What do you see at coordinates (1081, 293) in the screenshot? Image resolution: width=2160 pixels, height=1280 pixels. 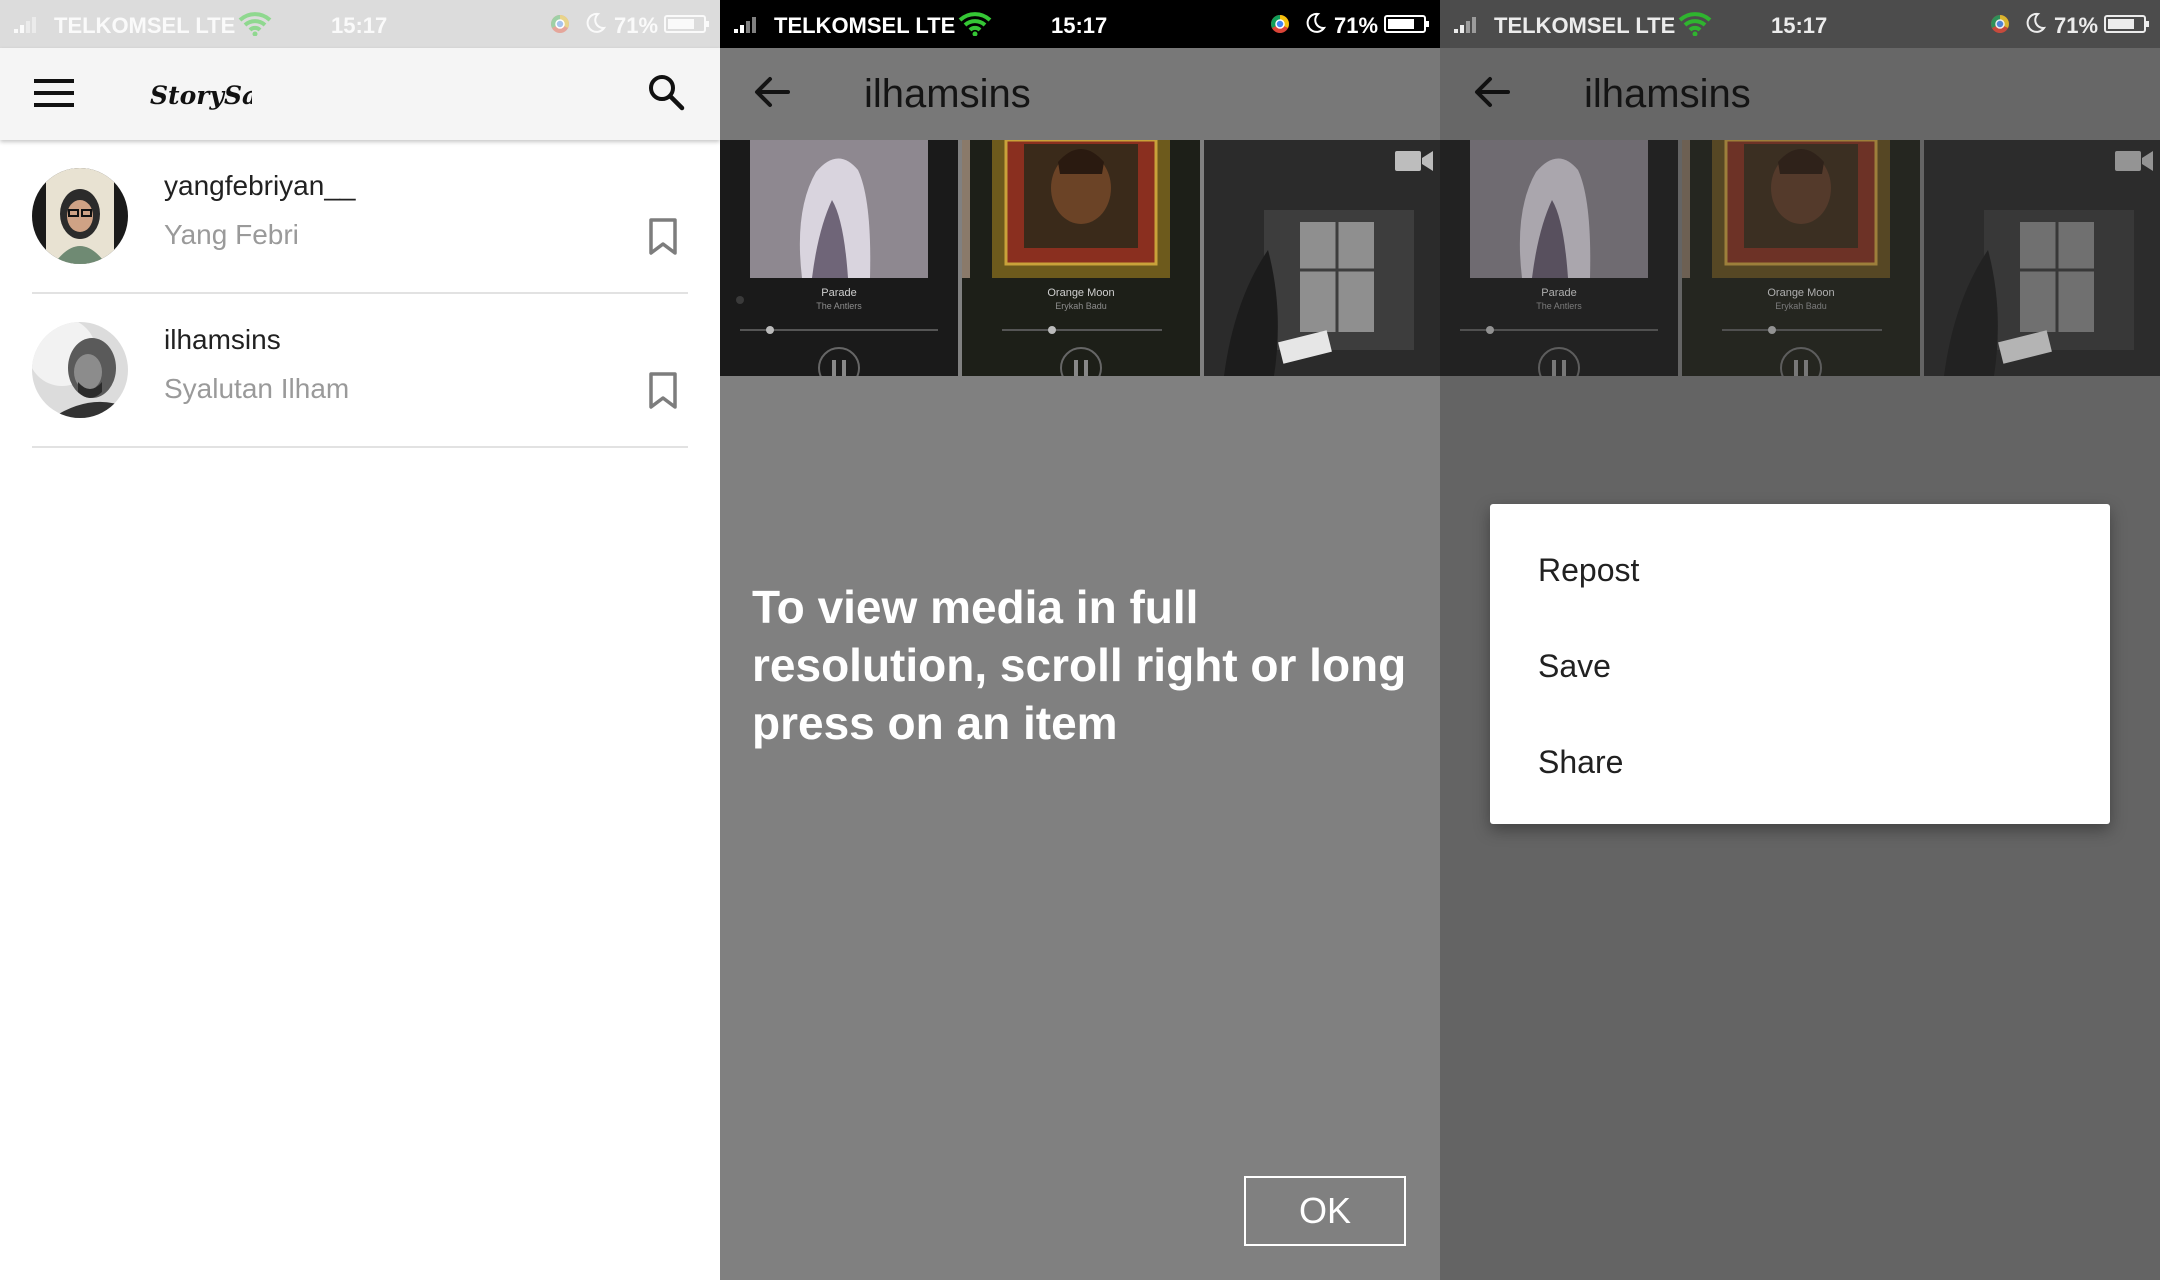 I see `media-song-title: Orange Moon` at bounding box center [1081, 293].